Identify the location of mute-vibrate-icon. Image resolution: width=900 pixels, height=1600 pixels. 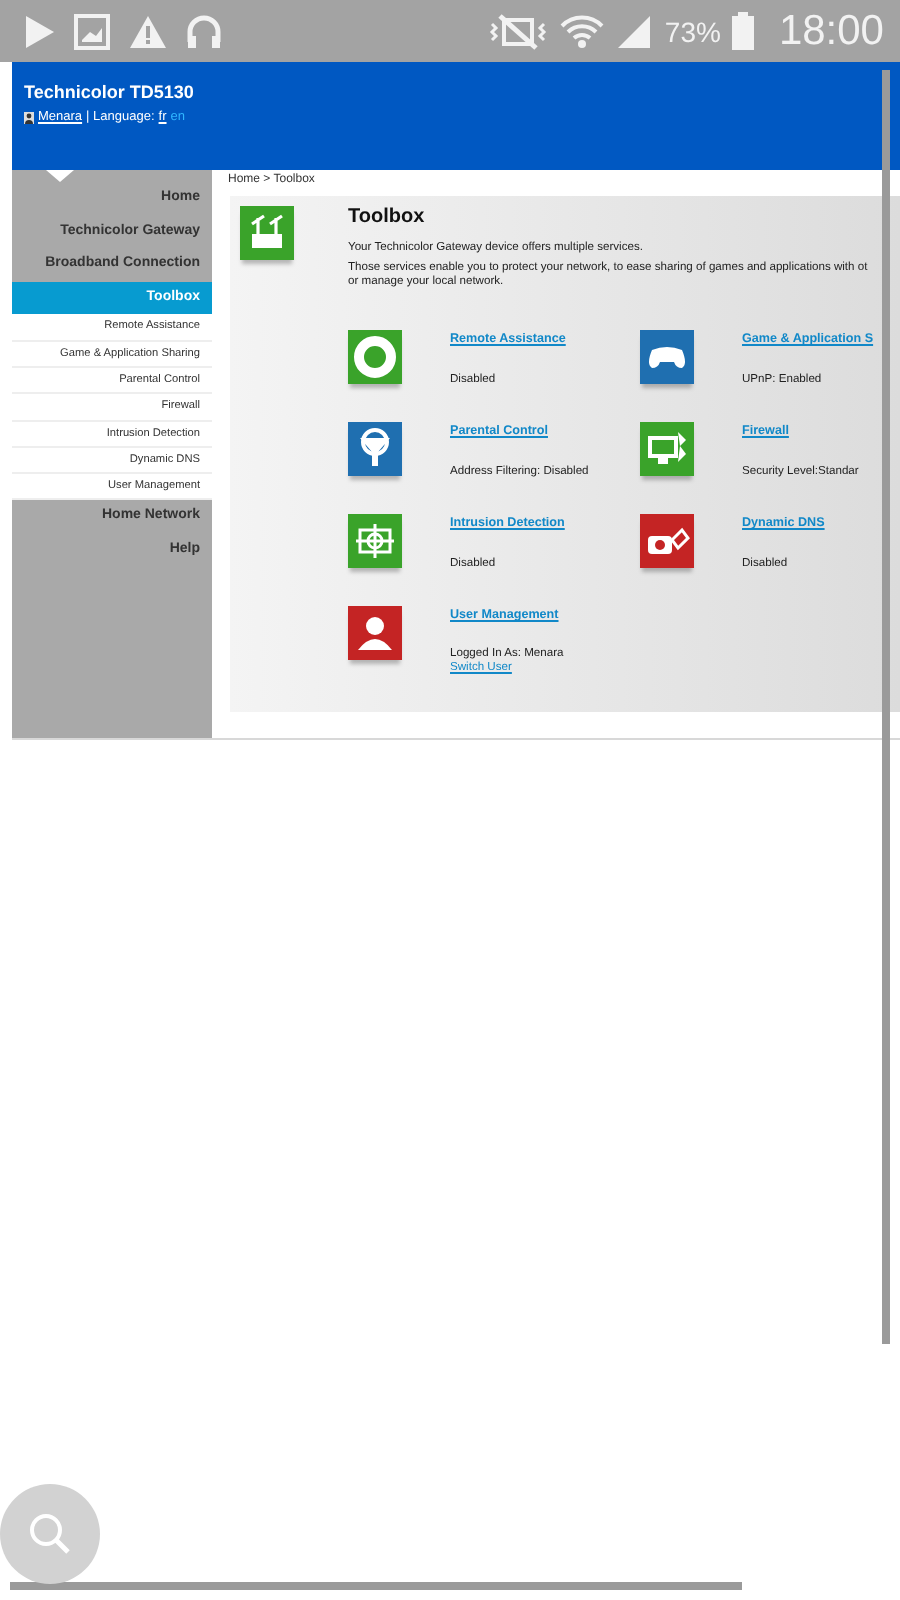
(518, 31).